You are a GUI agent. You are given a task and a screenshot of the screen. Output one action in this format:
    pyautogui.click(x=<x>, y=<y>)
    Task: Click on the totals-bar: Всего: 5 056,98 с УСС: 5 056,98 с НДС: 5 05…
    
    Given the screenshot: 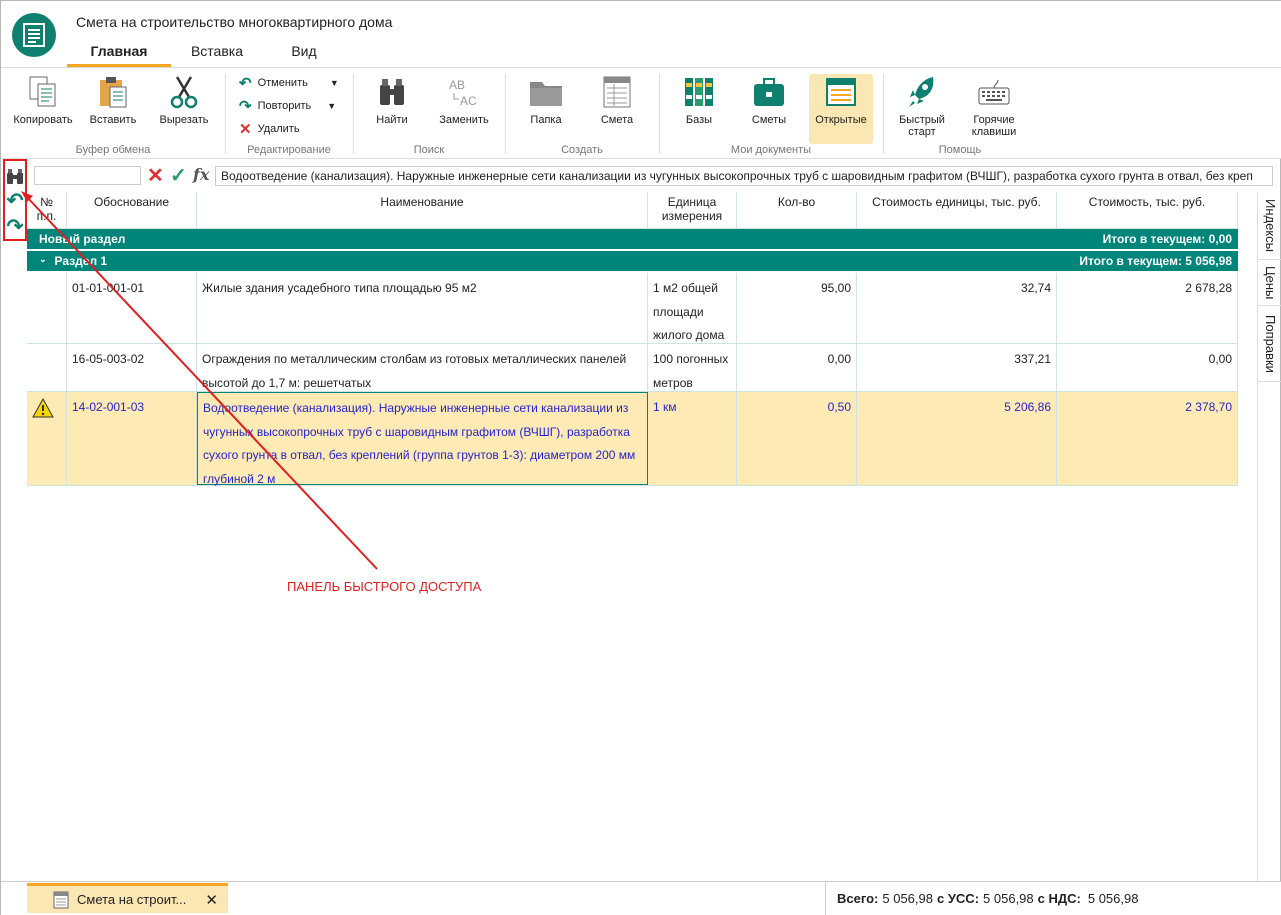 What is the action you would take?
    pyautogui.click(x=981, y=898)
    